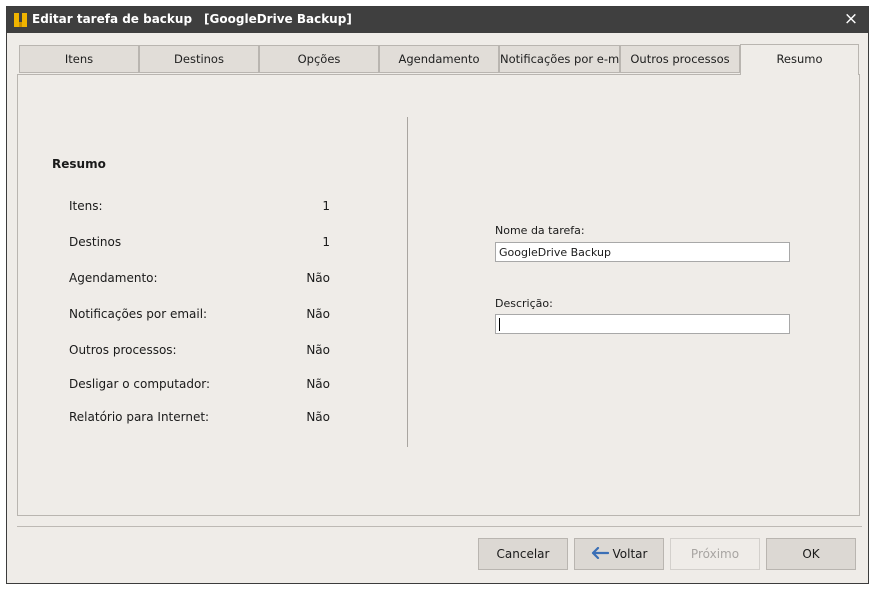 The height and width of the screenshot is (592, 877). I want to click on window-title-task: [GoogleDrive Backup], so click(278, 19).